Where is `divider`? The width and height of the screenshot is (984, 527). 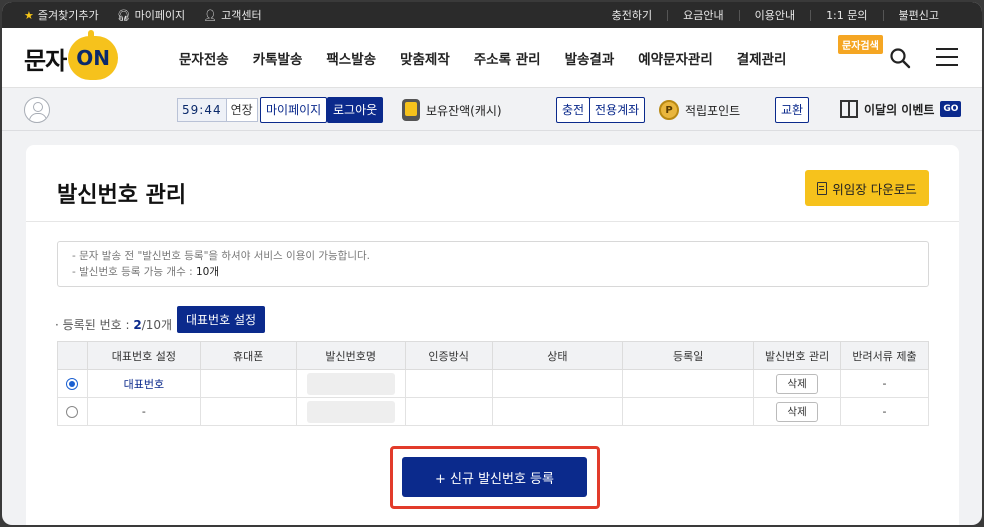
divider is located at coordinates (492, 221).